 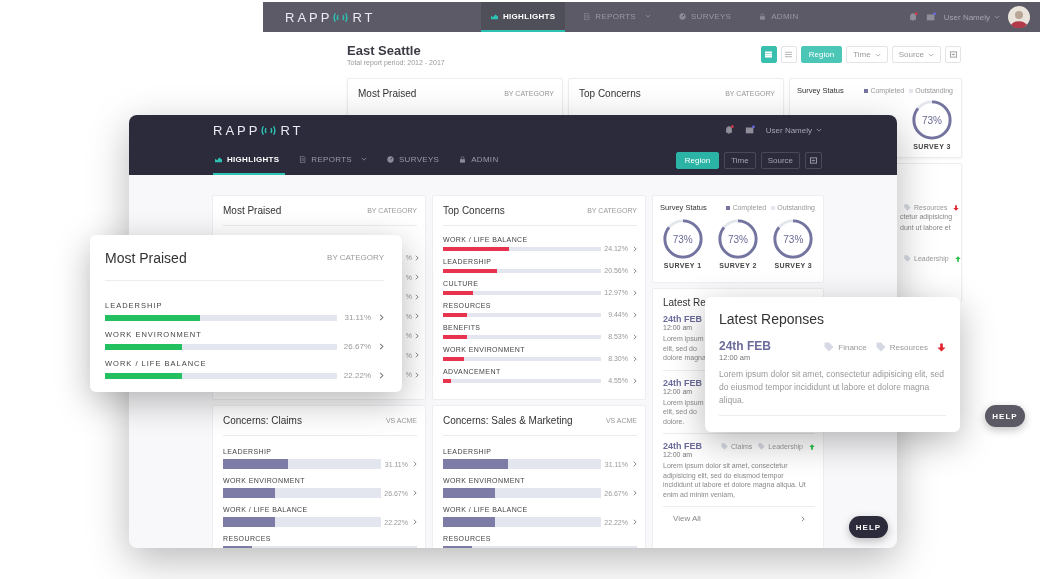 I want to click on avatar, so click(x=1019, y=17).